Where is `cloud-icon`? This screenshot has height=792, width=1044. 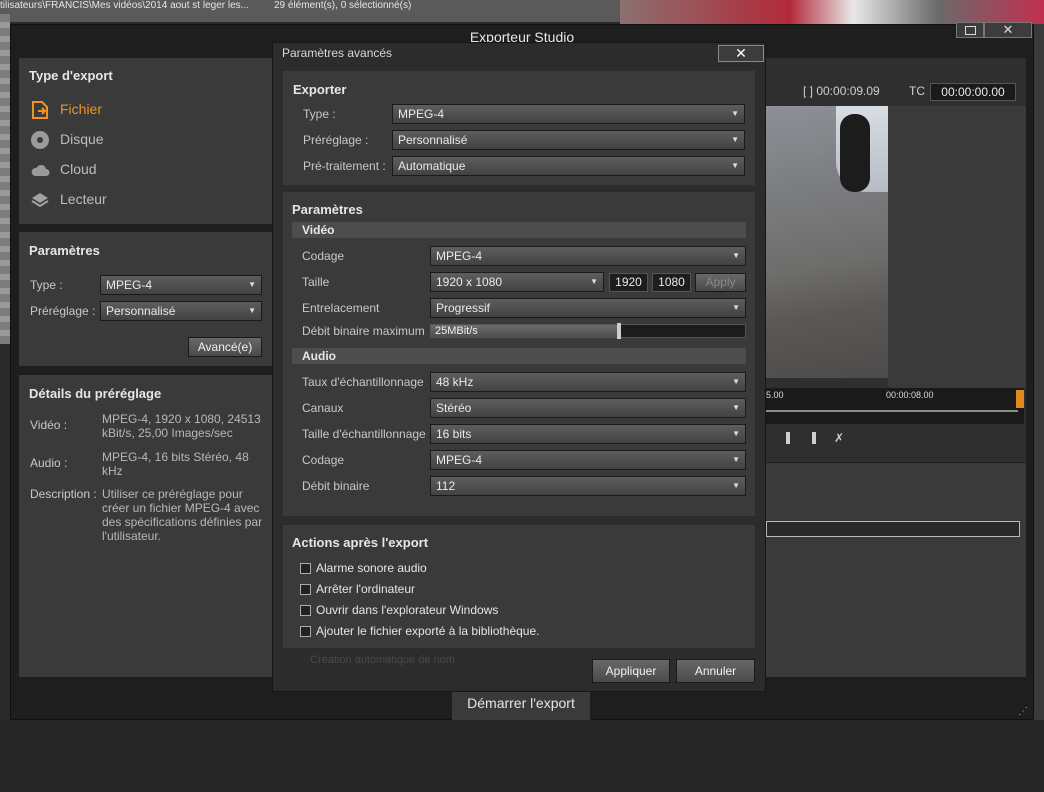 cloud-icon is located at coordinates (40, 170).